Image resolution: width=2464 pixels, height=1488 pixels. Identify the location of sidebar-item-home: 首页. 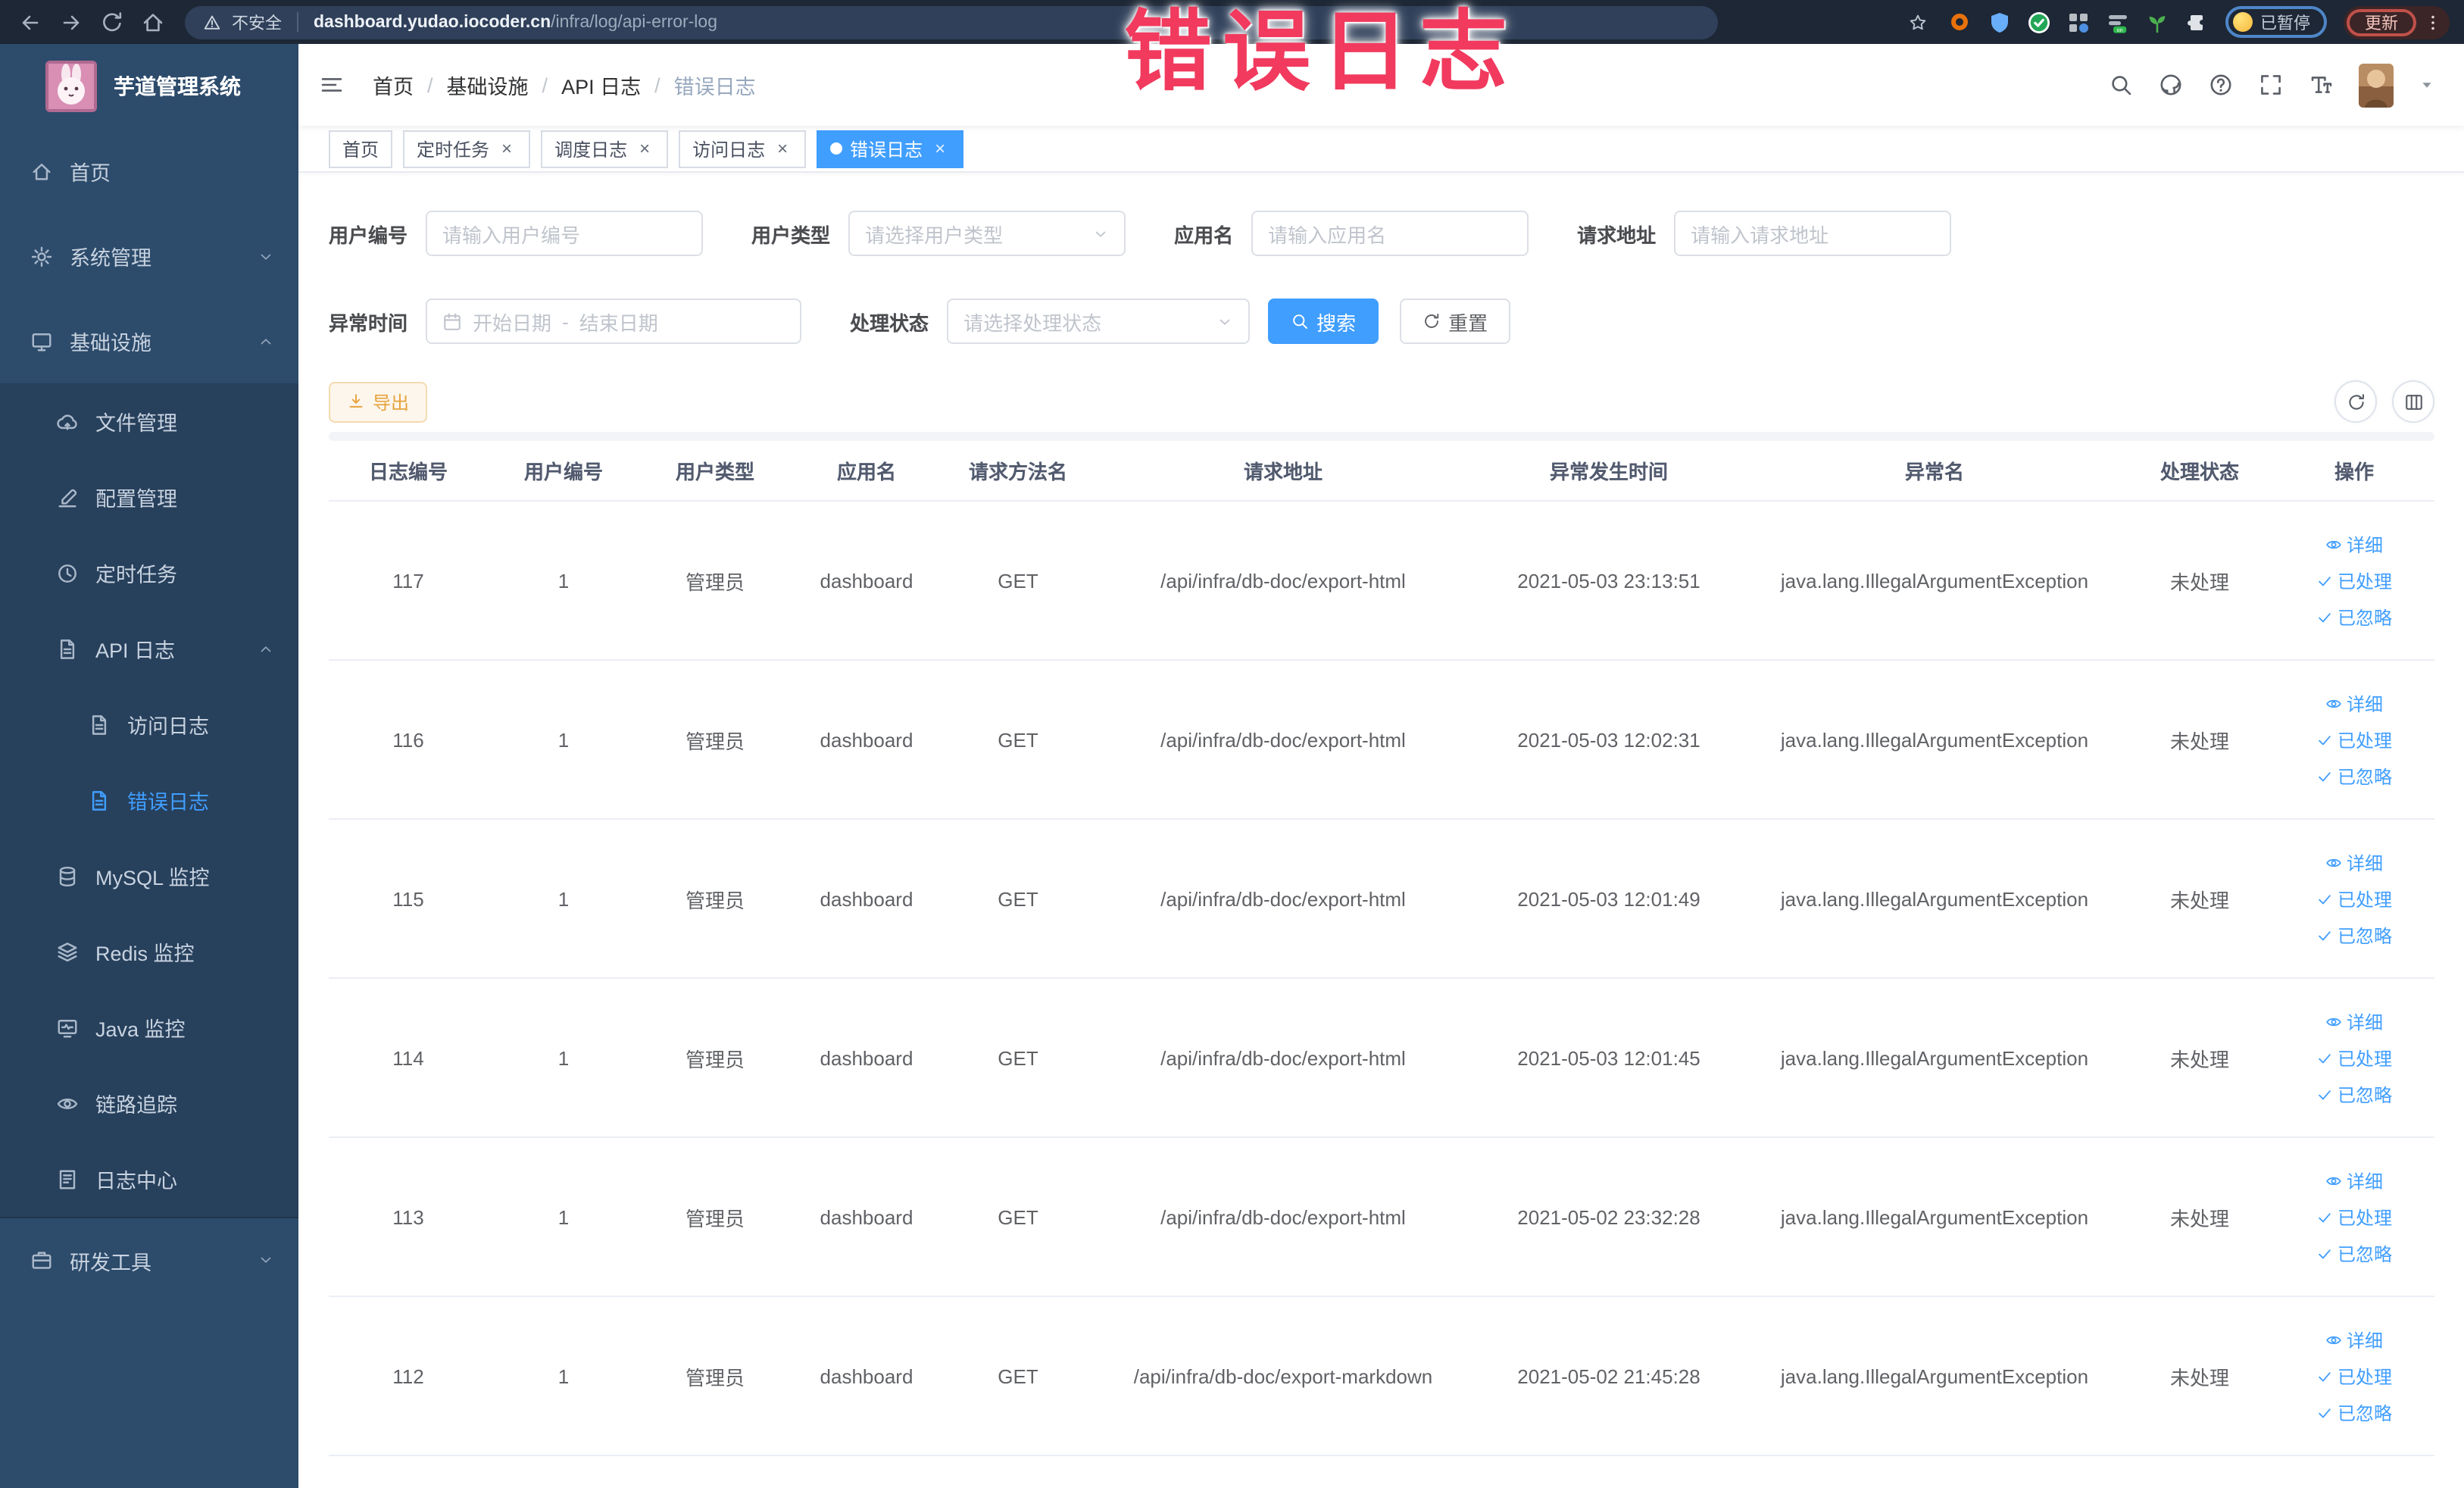
(149, 171).